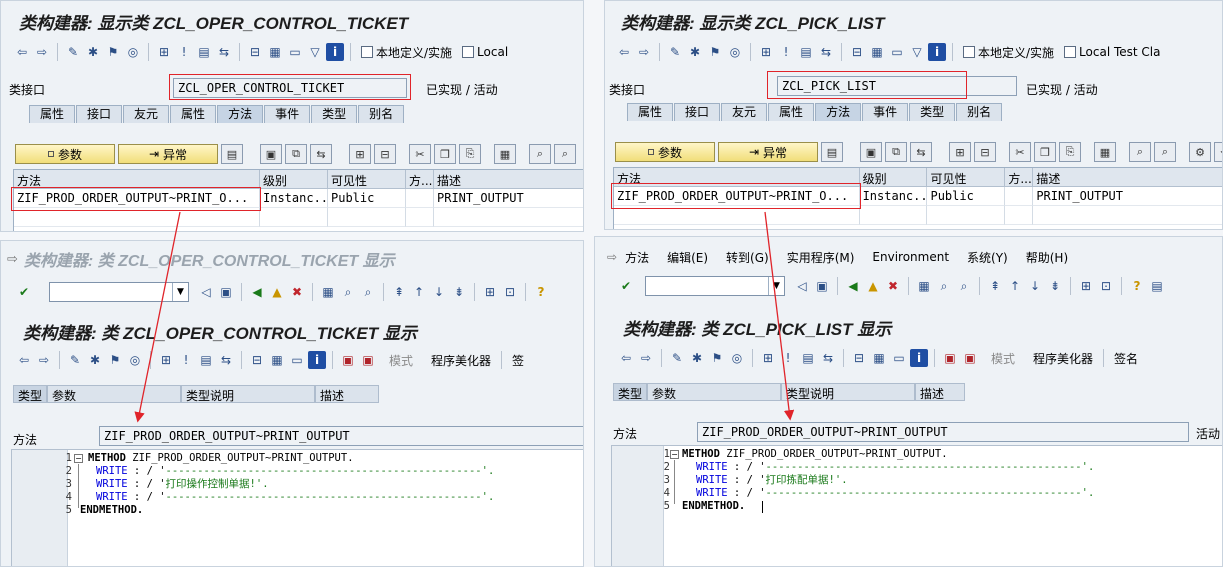  What do you see at coordinates (30, 394) in the screenshot?
I see `subheader-type: 类型` at bounding box center [30, 394].